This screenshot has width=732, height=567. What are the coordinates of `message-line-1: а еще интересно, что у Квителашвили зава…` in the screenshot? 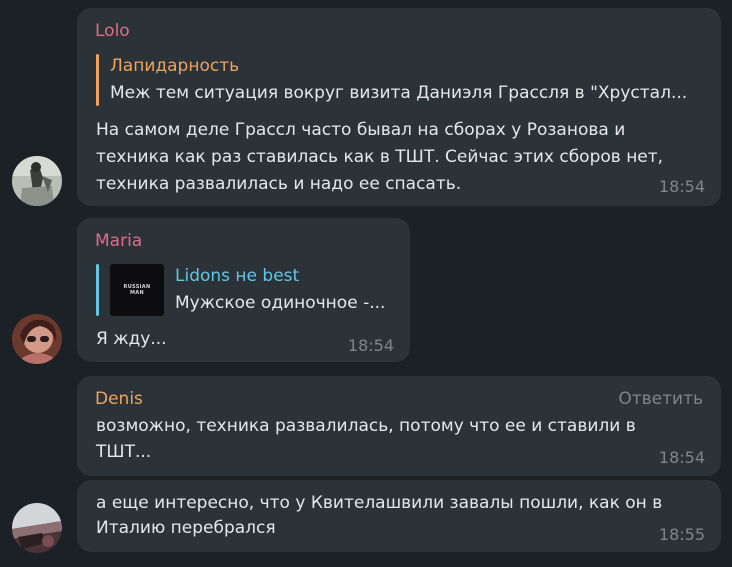 It's located at (379, 503).